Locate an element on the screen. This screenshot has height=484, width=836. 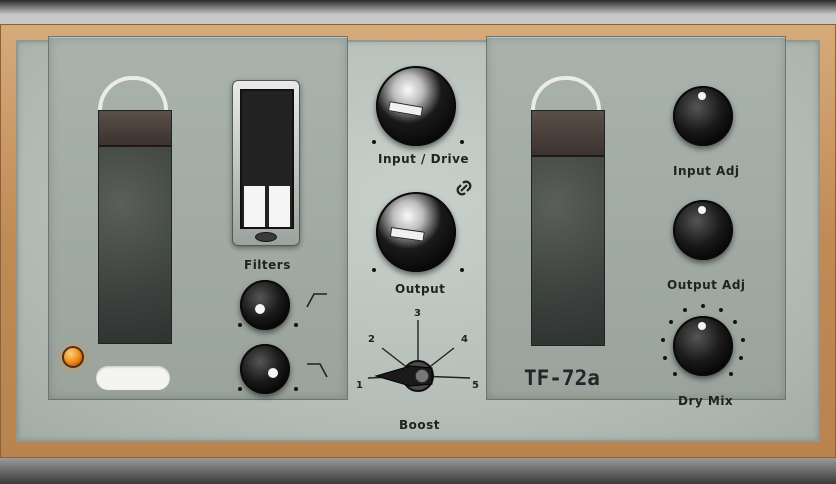
output-knob is located at coordinates (416, 232).